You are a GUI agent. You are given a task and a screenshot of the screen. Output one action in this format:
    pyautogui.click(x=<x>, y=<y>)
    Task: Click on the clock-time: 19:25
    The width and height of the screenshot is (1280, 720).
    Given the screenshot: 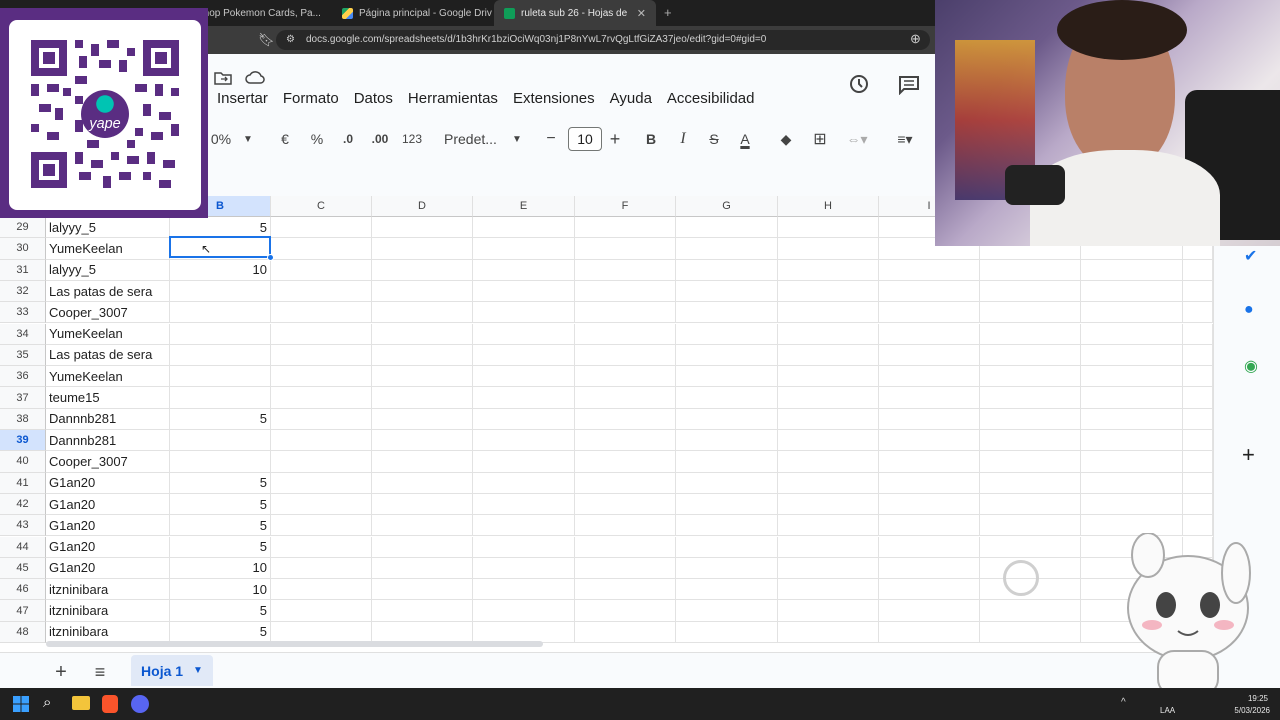 What is the action you would take?
    pyautogui.click(x=1248, y=698)
    